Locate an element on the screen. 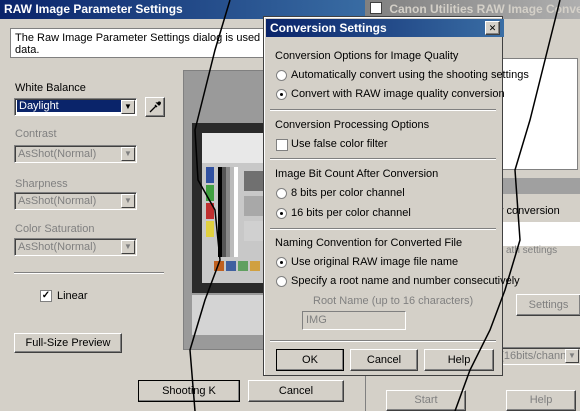 Image resolution: width=580 pixels, height=411 pixels. preview-frame is located at coordinates (228, 210).